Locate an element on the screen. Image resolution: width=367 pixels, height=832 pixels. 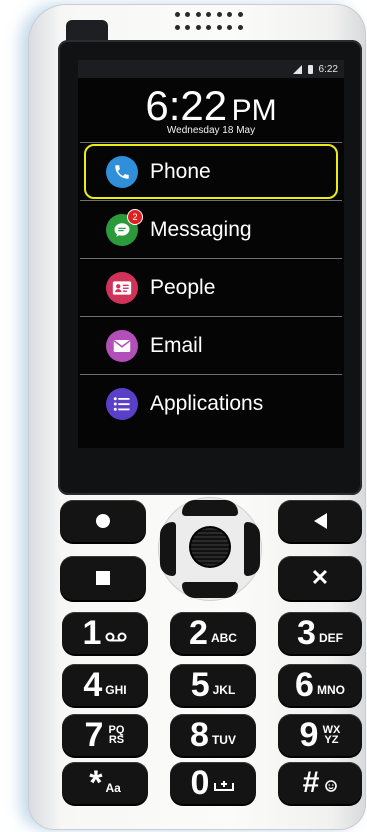
key-letters: MNO is located at coordinates (330, 690).